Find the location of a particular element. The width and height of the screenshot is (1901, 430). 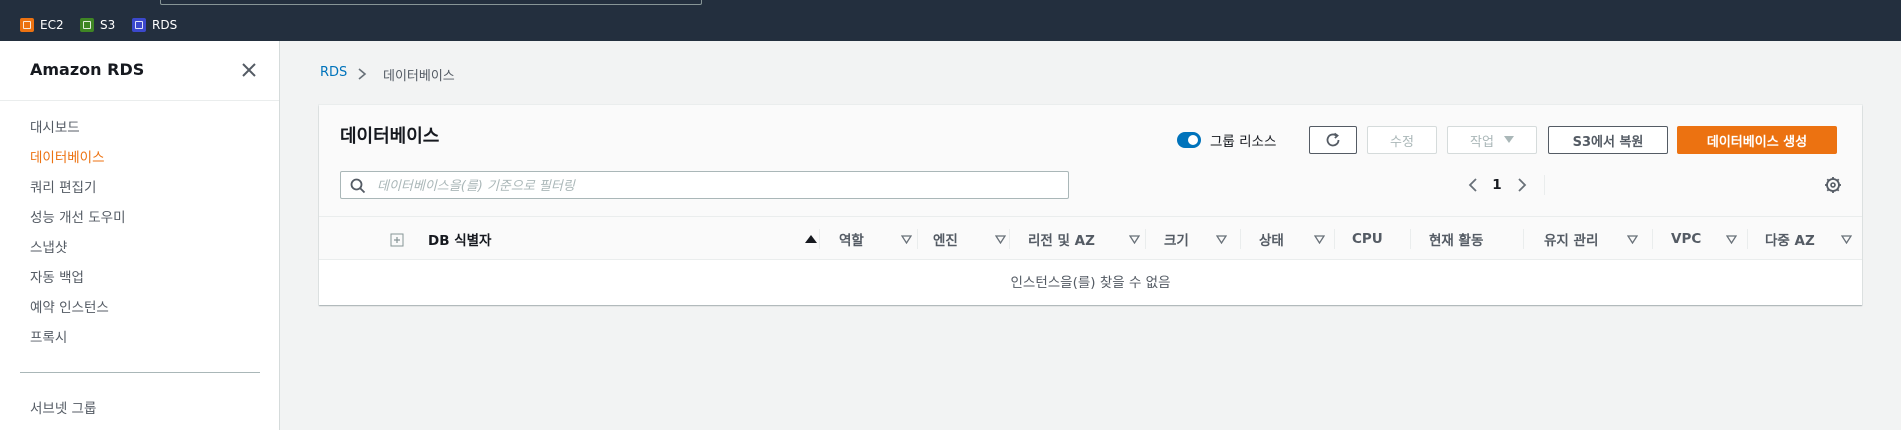

ec2-icon is located at coordinates (27, 25).